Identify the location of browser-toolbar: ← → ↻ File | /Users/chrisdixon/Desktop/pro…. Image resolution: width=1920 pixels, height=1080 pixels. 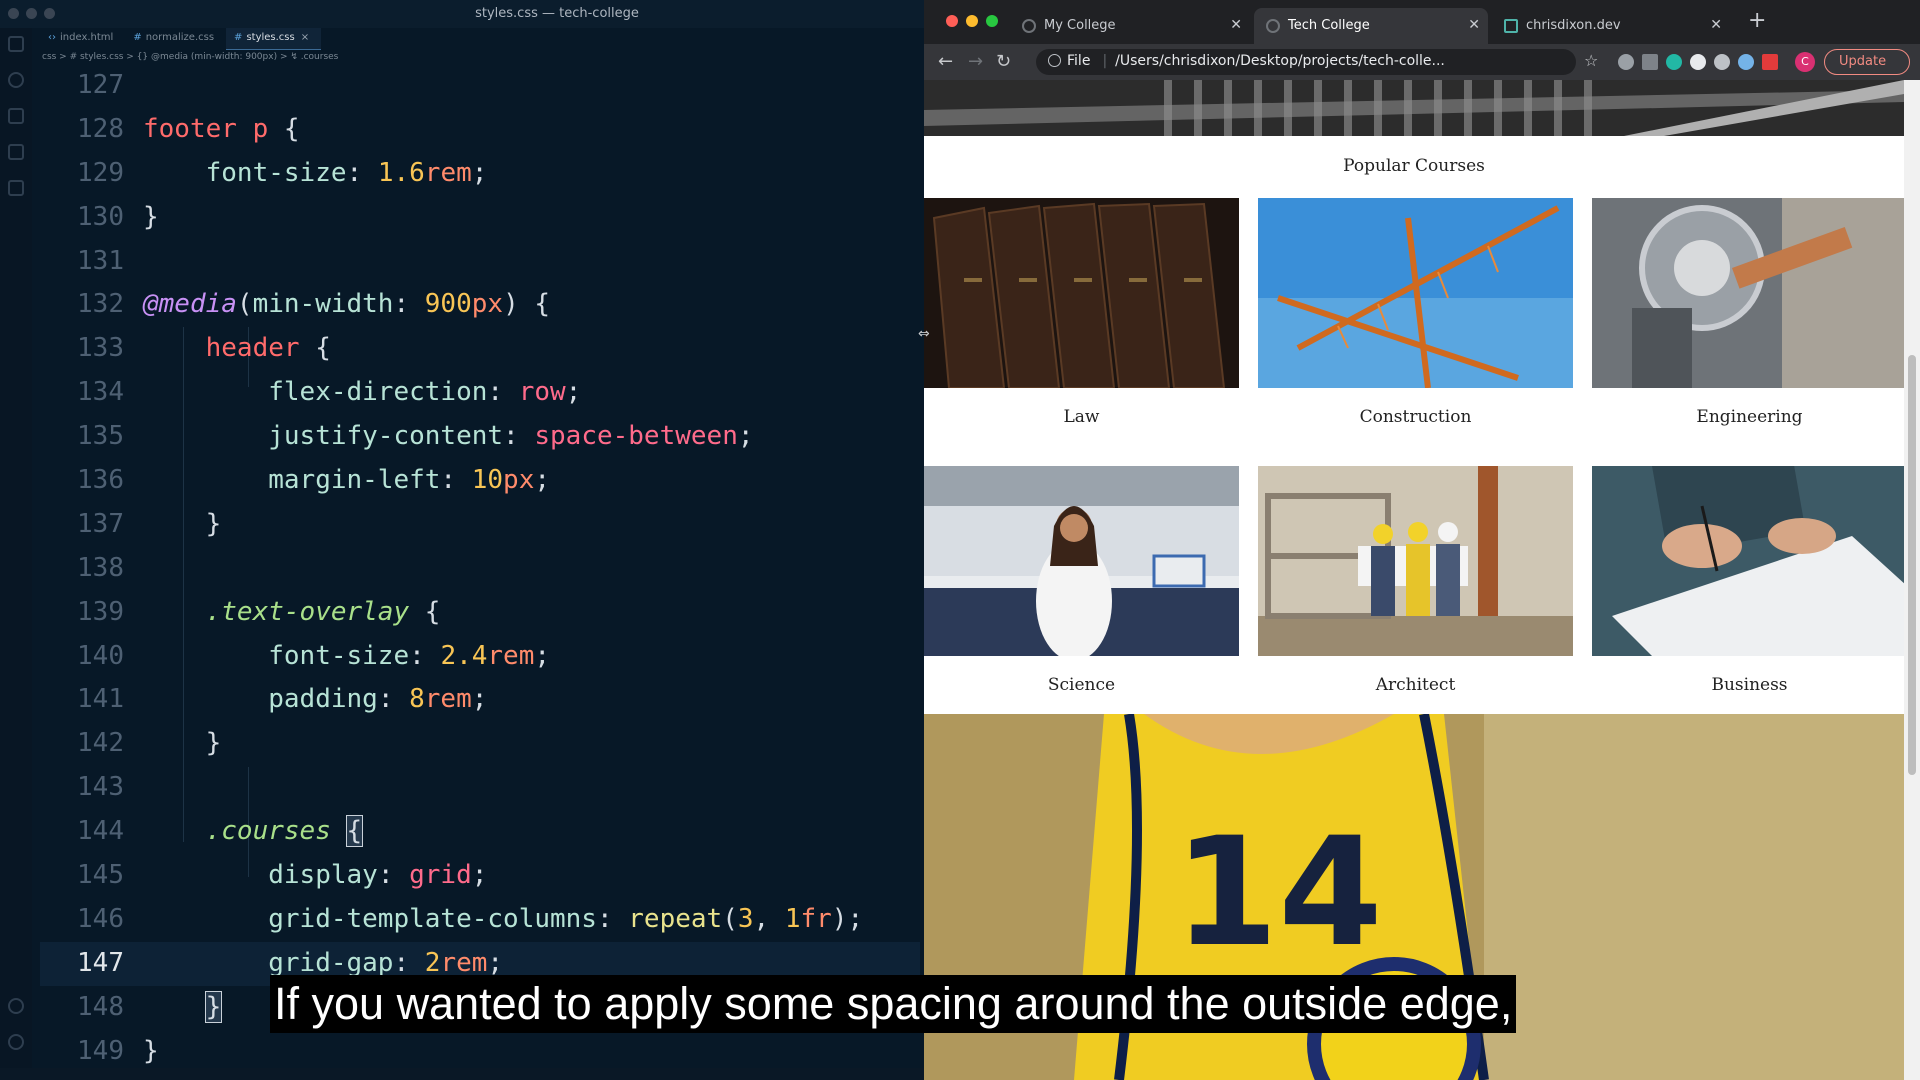
(1422, 62).